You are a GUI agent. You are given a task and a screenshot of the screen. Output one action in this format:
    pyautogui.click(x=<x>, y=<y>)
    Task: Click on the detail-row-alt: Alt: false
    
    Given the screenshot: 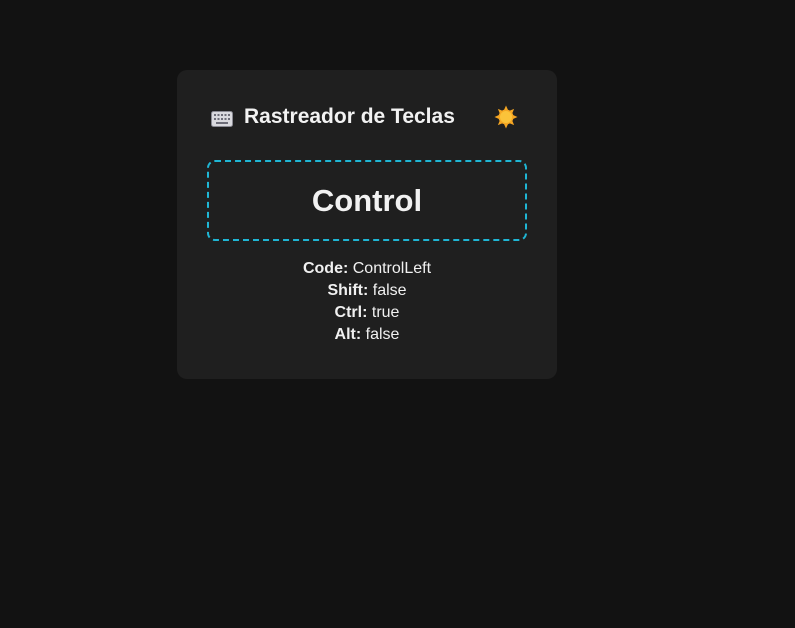 What is the action you would take?
    pyautogui.click(x=367, y=335)
    